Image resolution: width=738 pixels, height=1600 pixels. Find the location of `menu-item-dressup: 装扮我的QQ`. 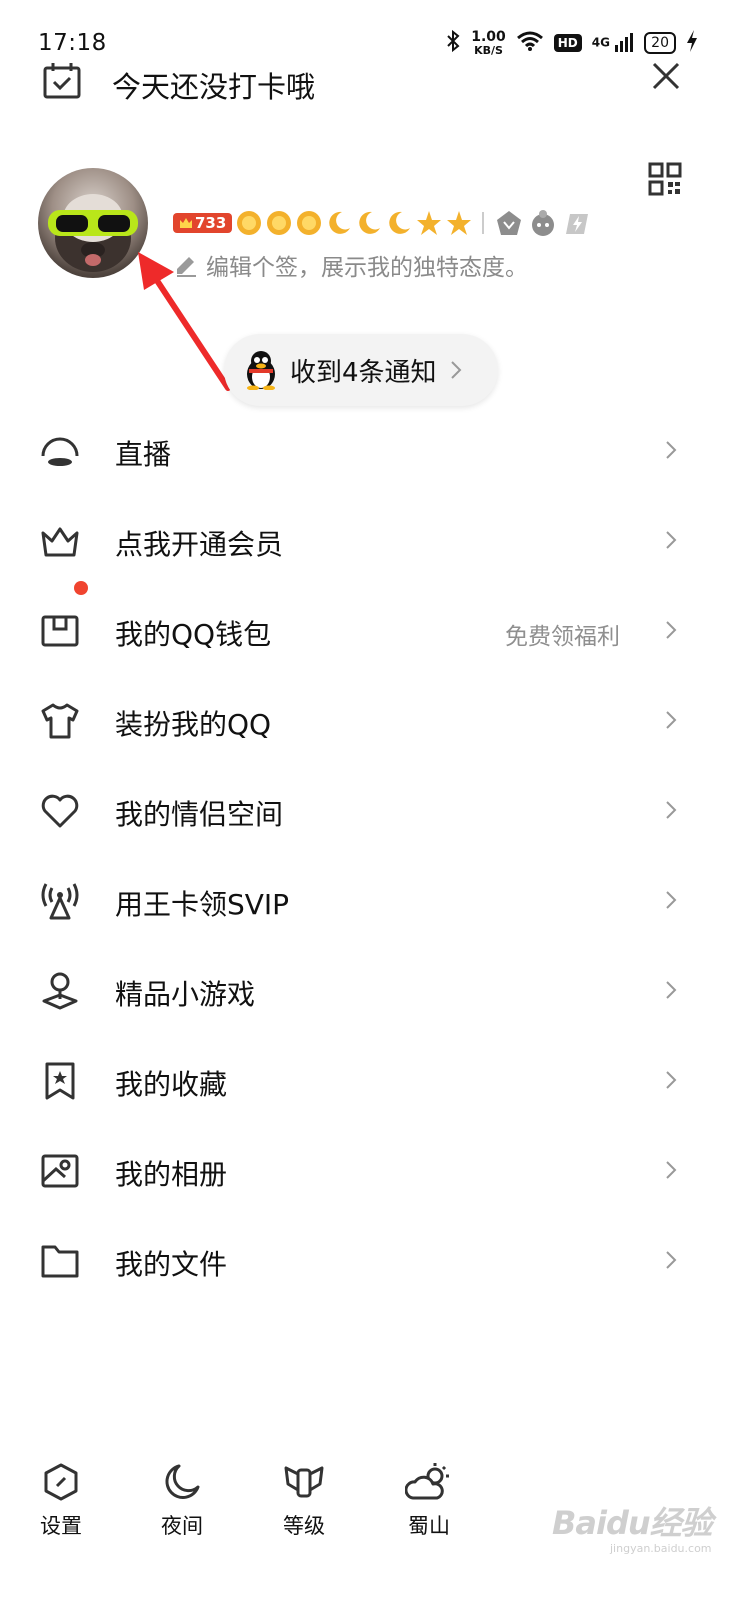

menu-item-dressup: 装扮我的QQ is located at coordinates (369, 720).